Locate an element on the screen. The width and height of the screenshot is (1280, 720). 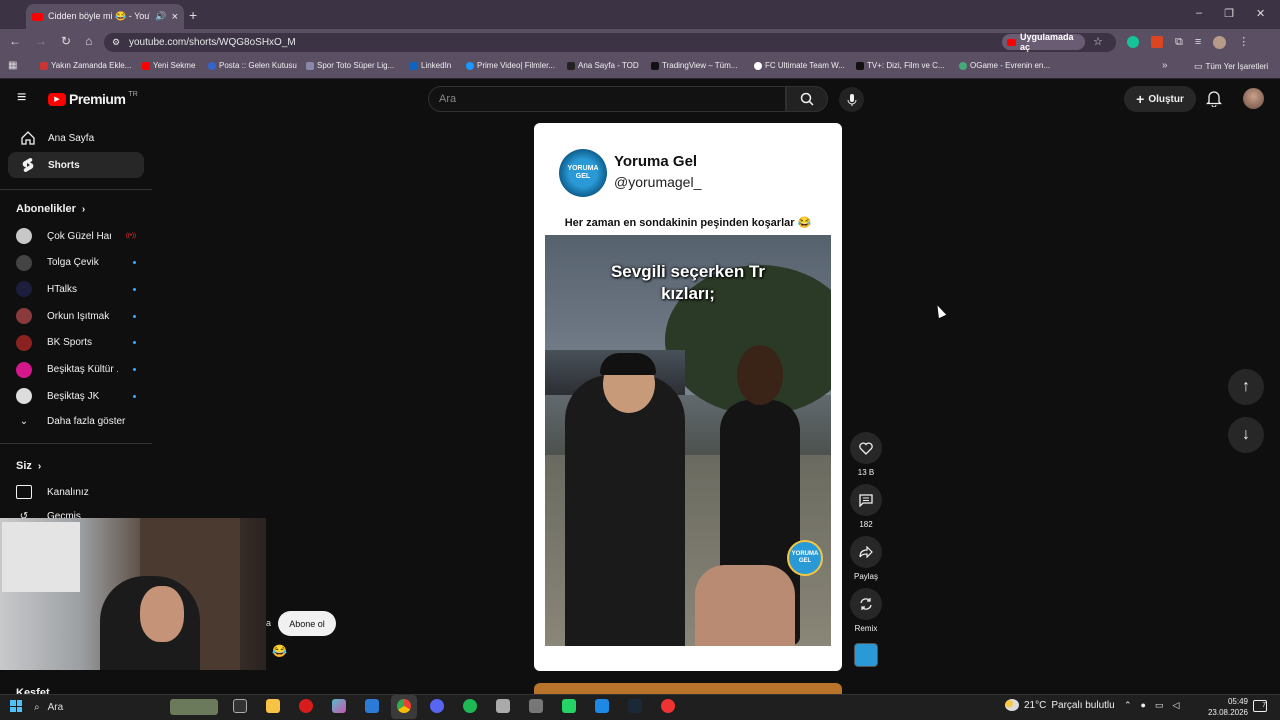
reload-icon: ↻ is located at coordinates (66, 41).